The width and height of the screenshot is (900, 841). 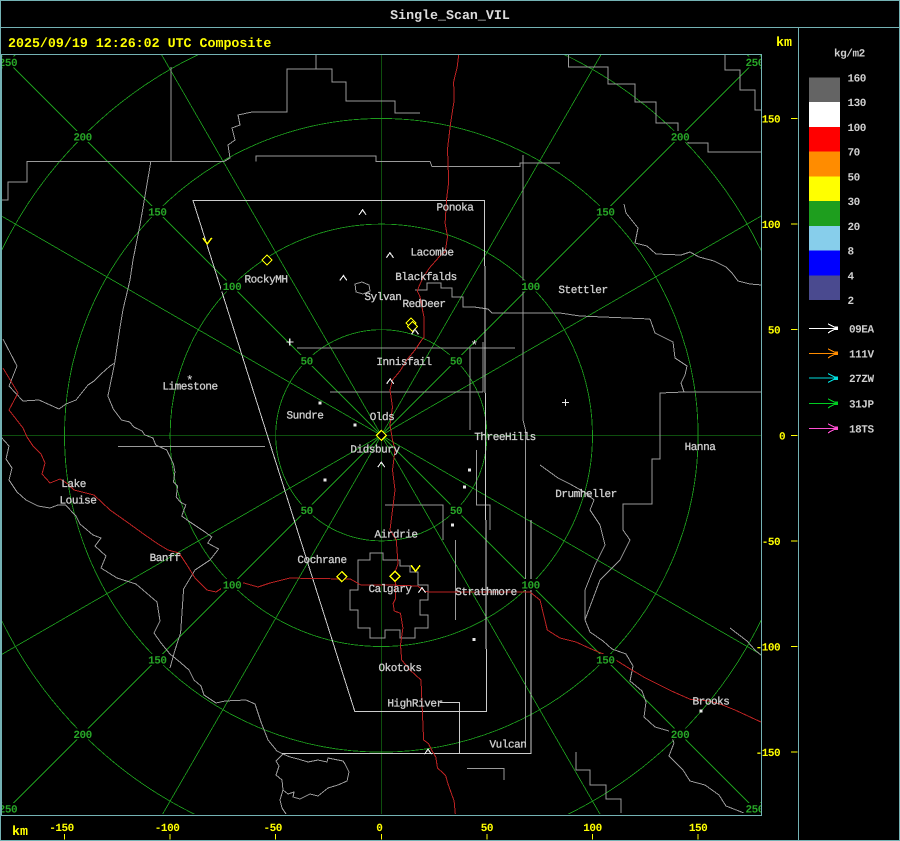 I want to click on svg-text: RockyMH, so click(x=265, y=281).